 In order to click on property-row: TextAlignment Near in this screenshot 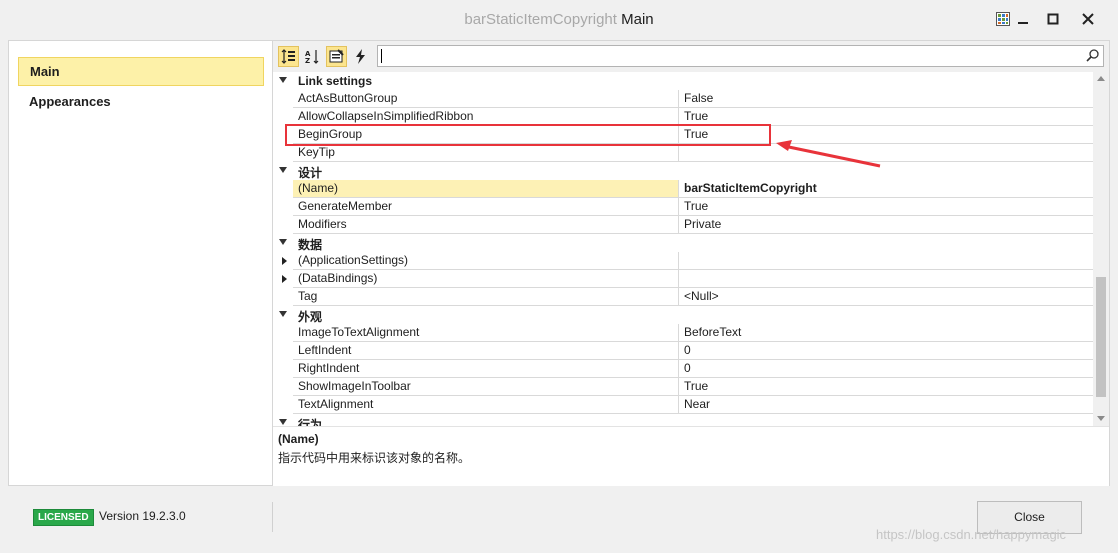, I will do `click(683, 405)`.